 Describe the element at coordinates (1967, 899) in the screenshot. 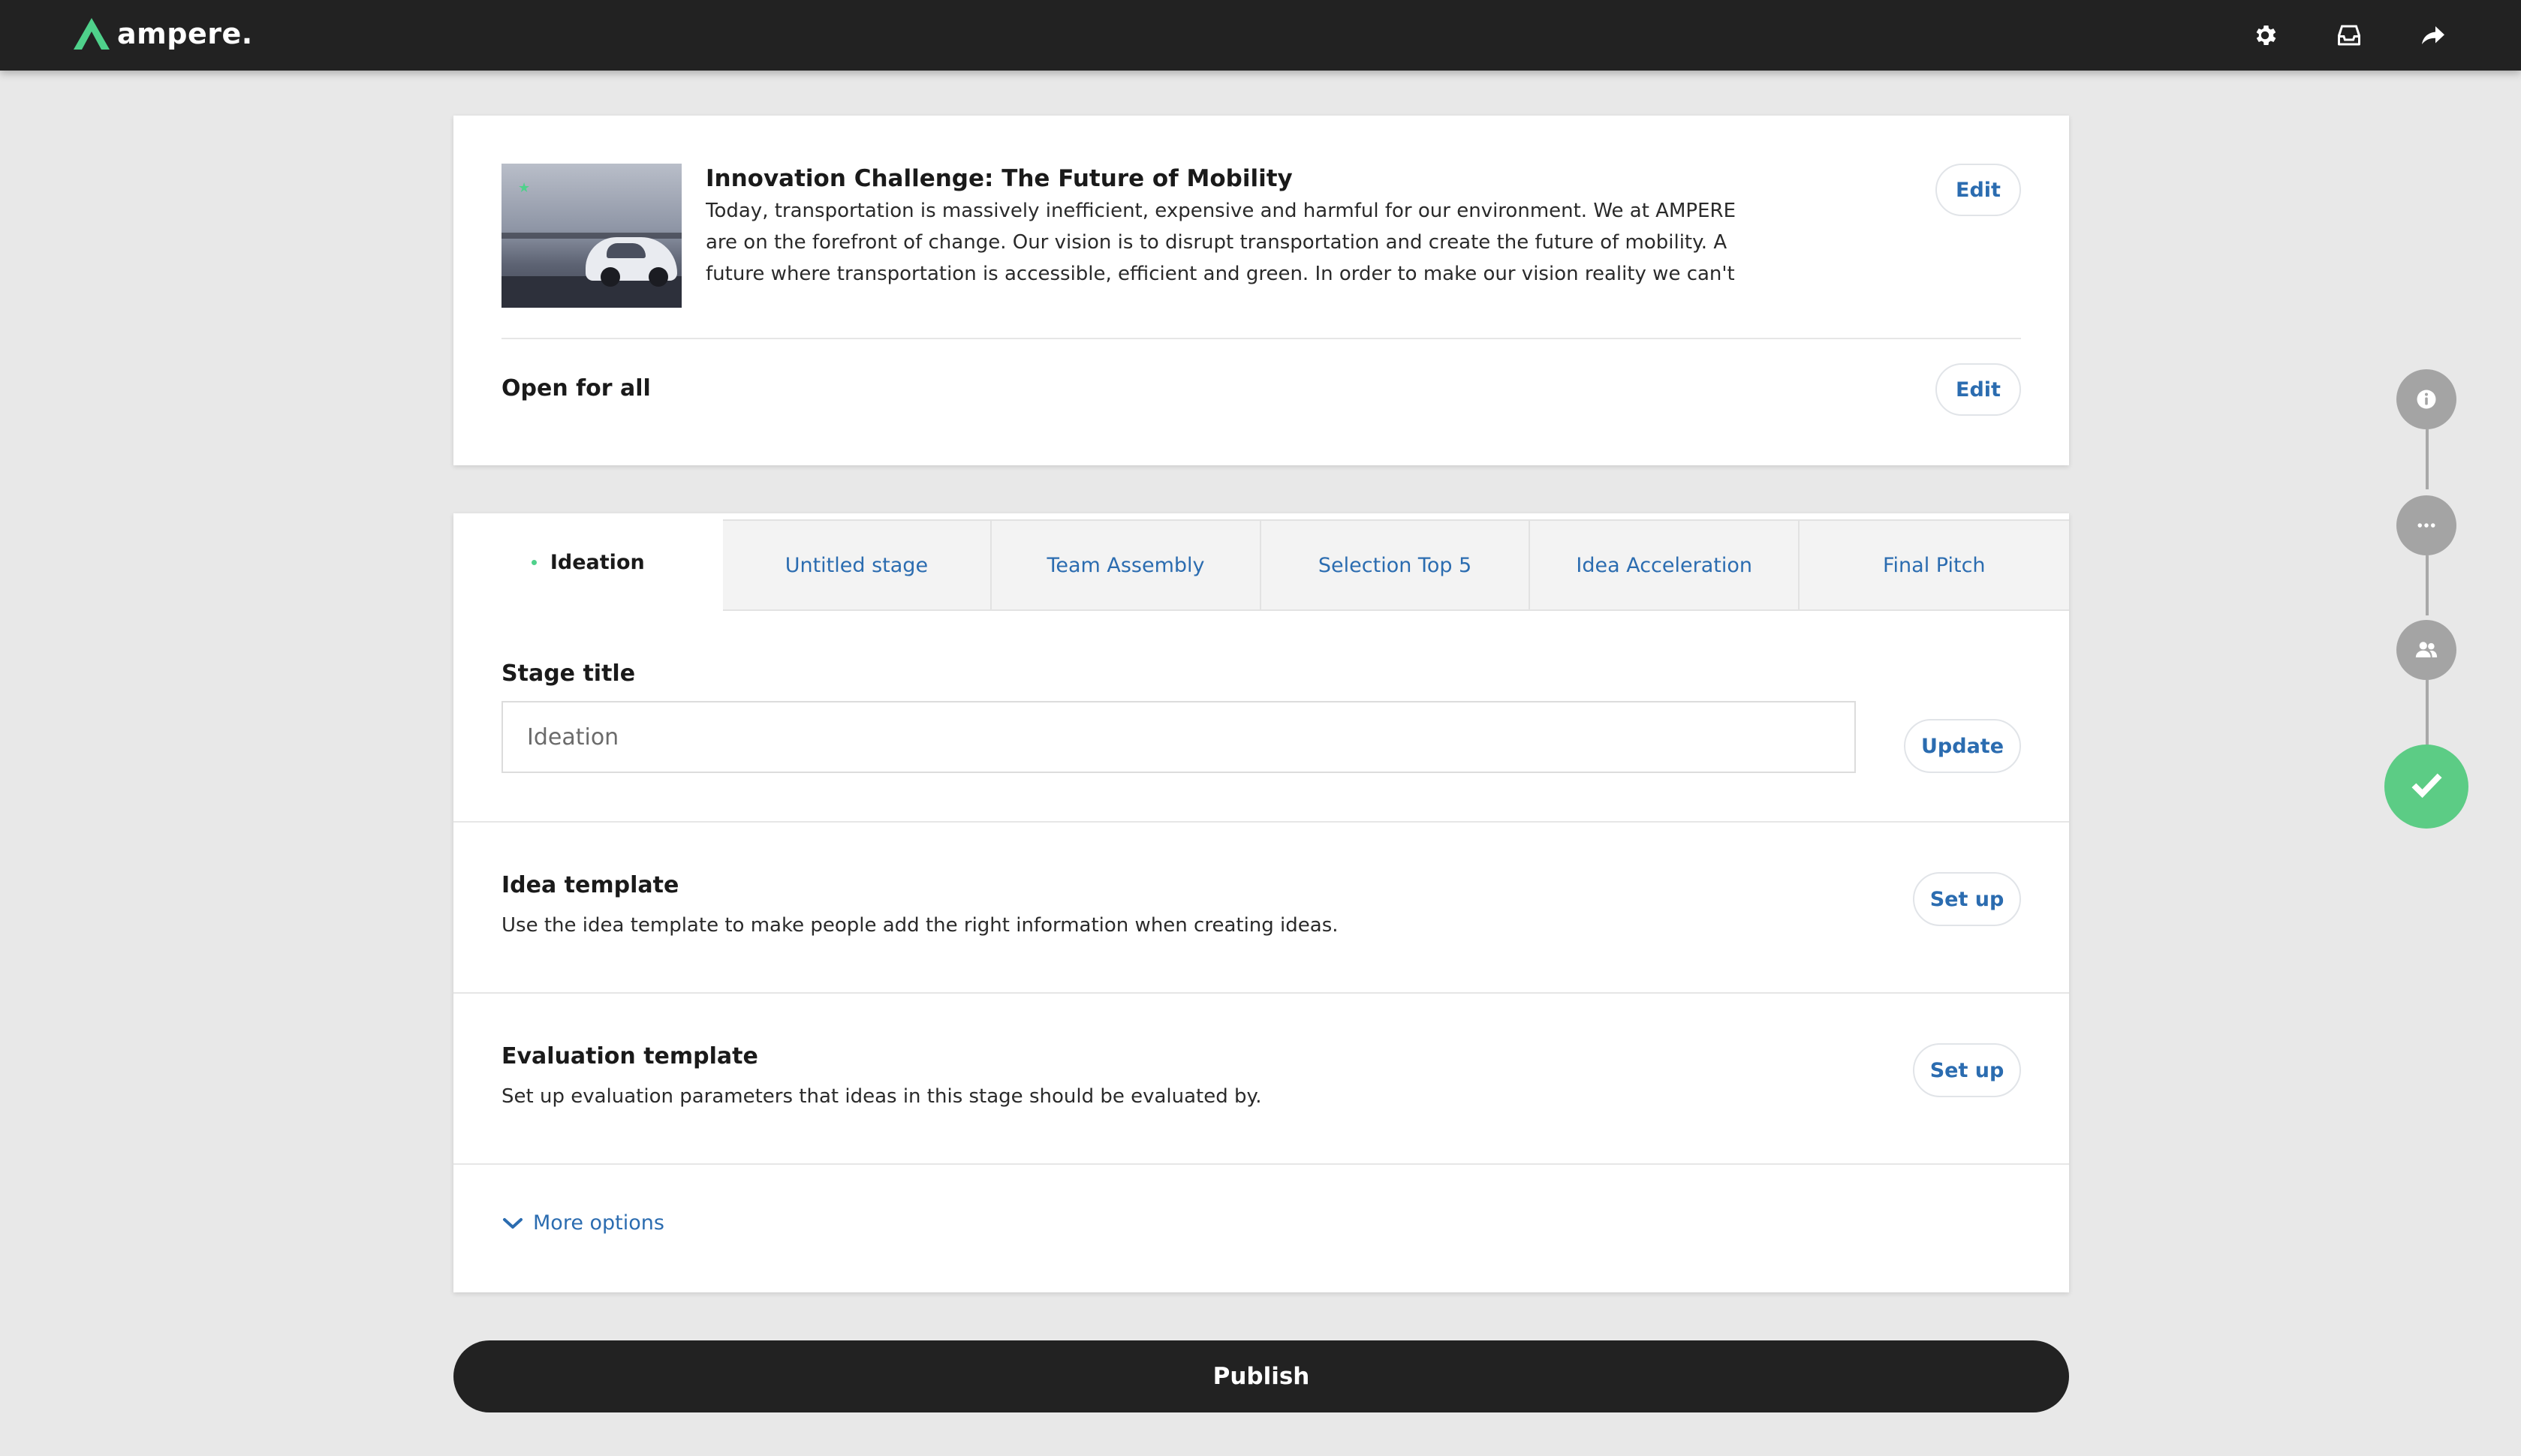

I see `setup-idea-template-button: Set up` at that location.